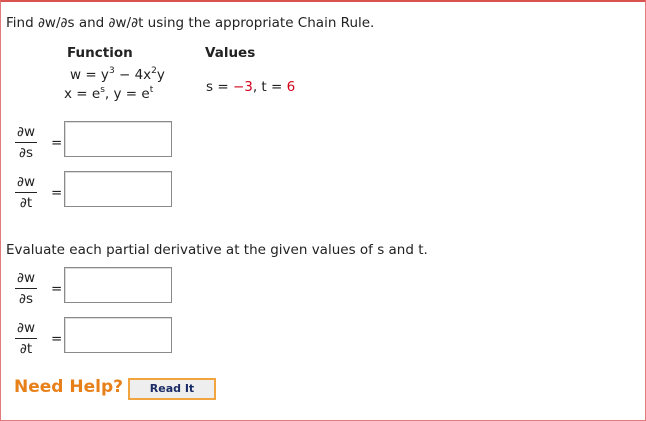  I want to click on need-help-label: Need Help?, so click(68, 387).